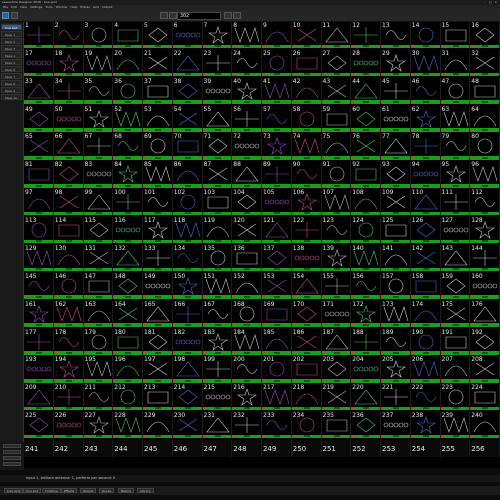  Describe the element at coordinates (485, 397) in the screenshot. I see `cue-cell: 224` at that location.